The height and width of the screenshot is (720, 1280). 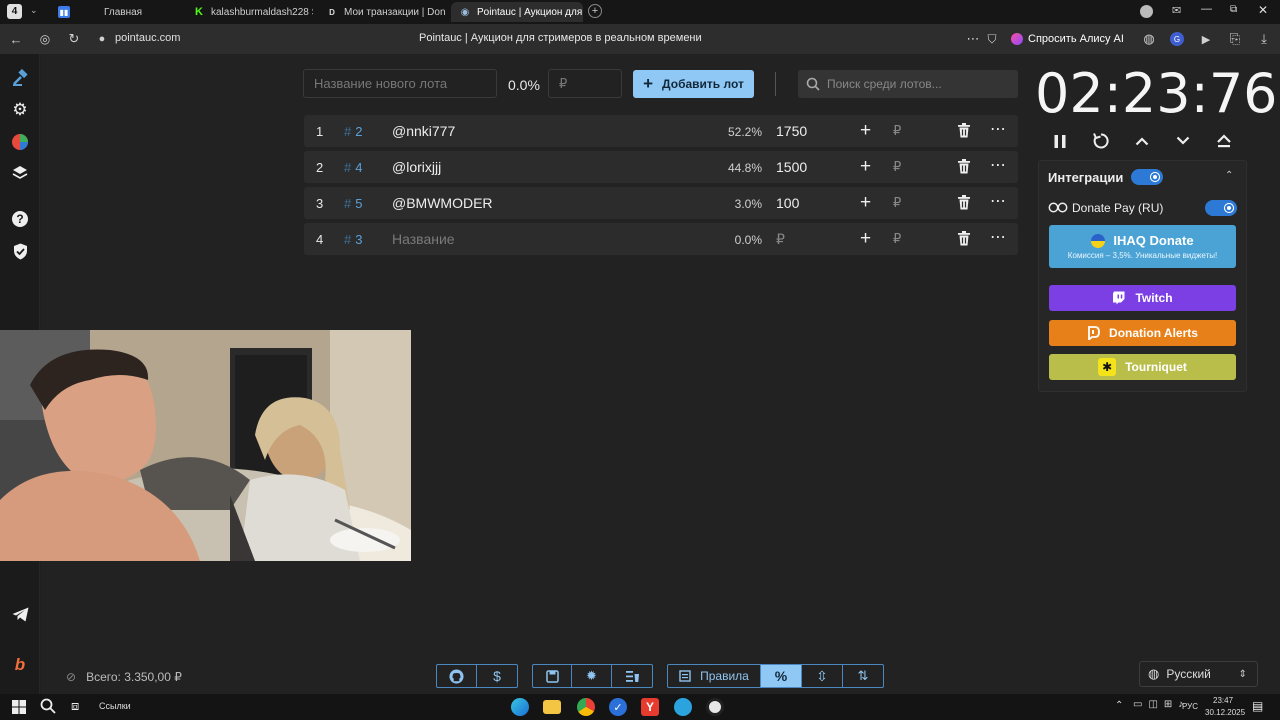 I want to click on play-icon: ▶, so click(x=1206, y=39).